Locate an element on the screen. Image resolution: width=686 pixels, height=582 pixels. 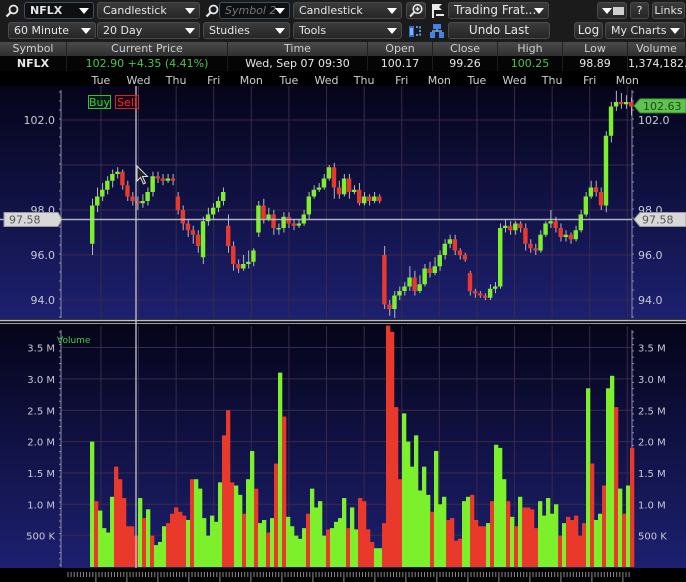
sell-button: Sell is located at coordinates (127, 102).